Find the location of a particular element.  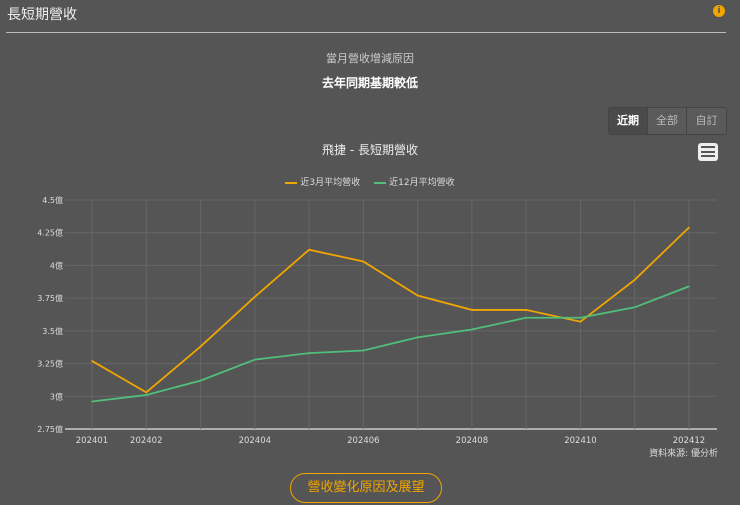

y-tick-label: 3.25億 is located at coordinates (50, 364).